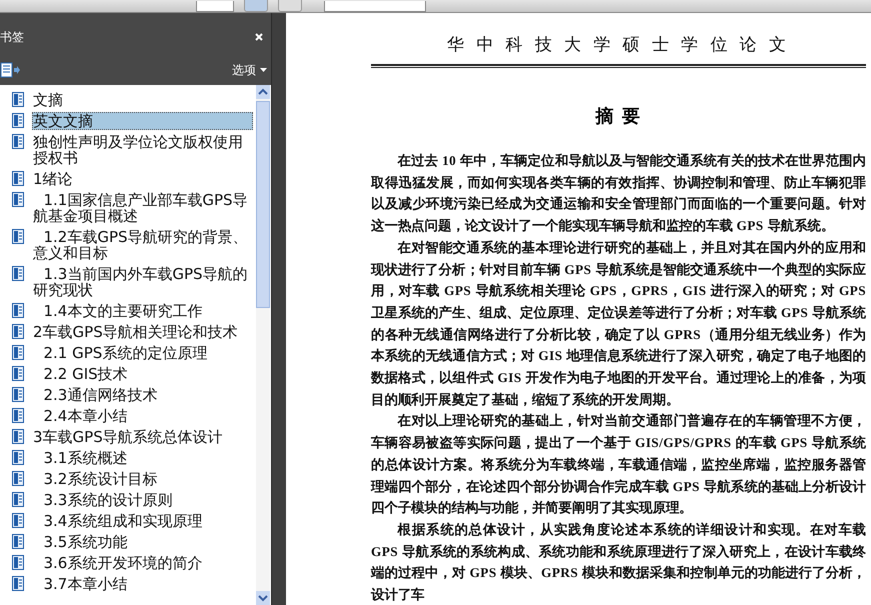  What do you see at coordinates (142, 584) in the screenshot?
I see `bookmark-item: 3.7本章小结` at bounding box center [142, 584].